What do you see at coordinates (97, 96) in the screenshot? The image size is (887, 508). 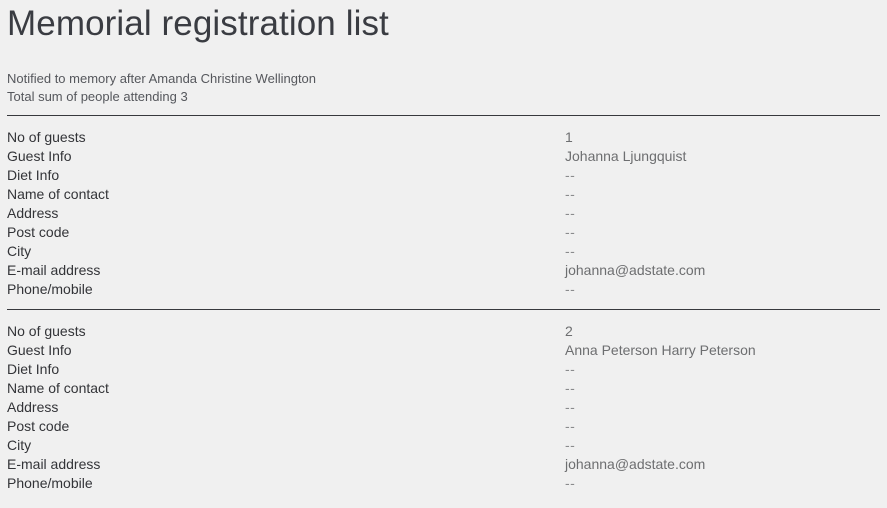 I see `total-attending-line: Total sum of people attending 3` at bounding box center [97, 96].